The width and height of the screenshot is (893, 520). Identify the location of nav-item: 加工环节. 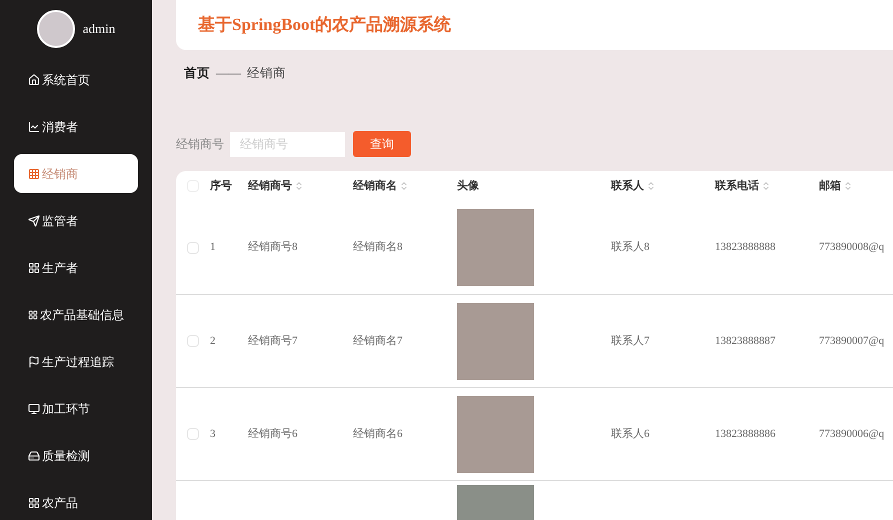
(76, 408).